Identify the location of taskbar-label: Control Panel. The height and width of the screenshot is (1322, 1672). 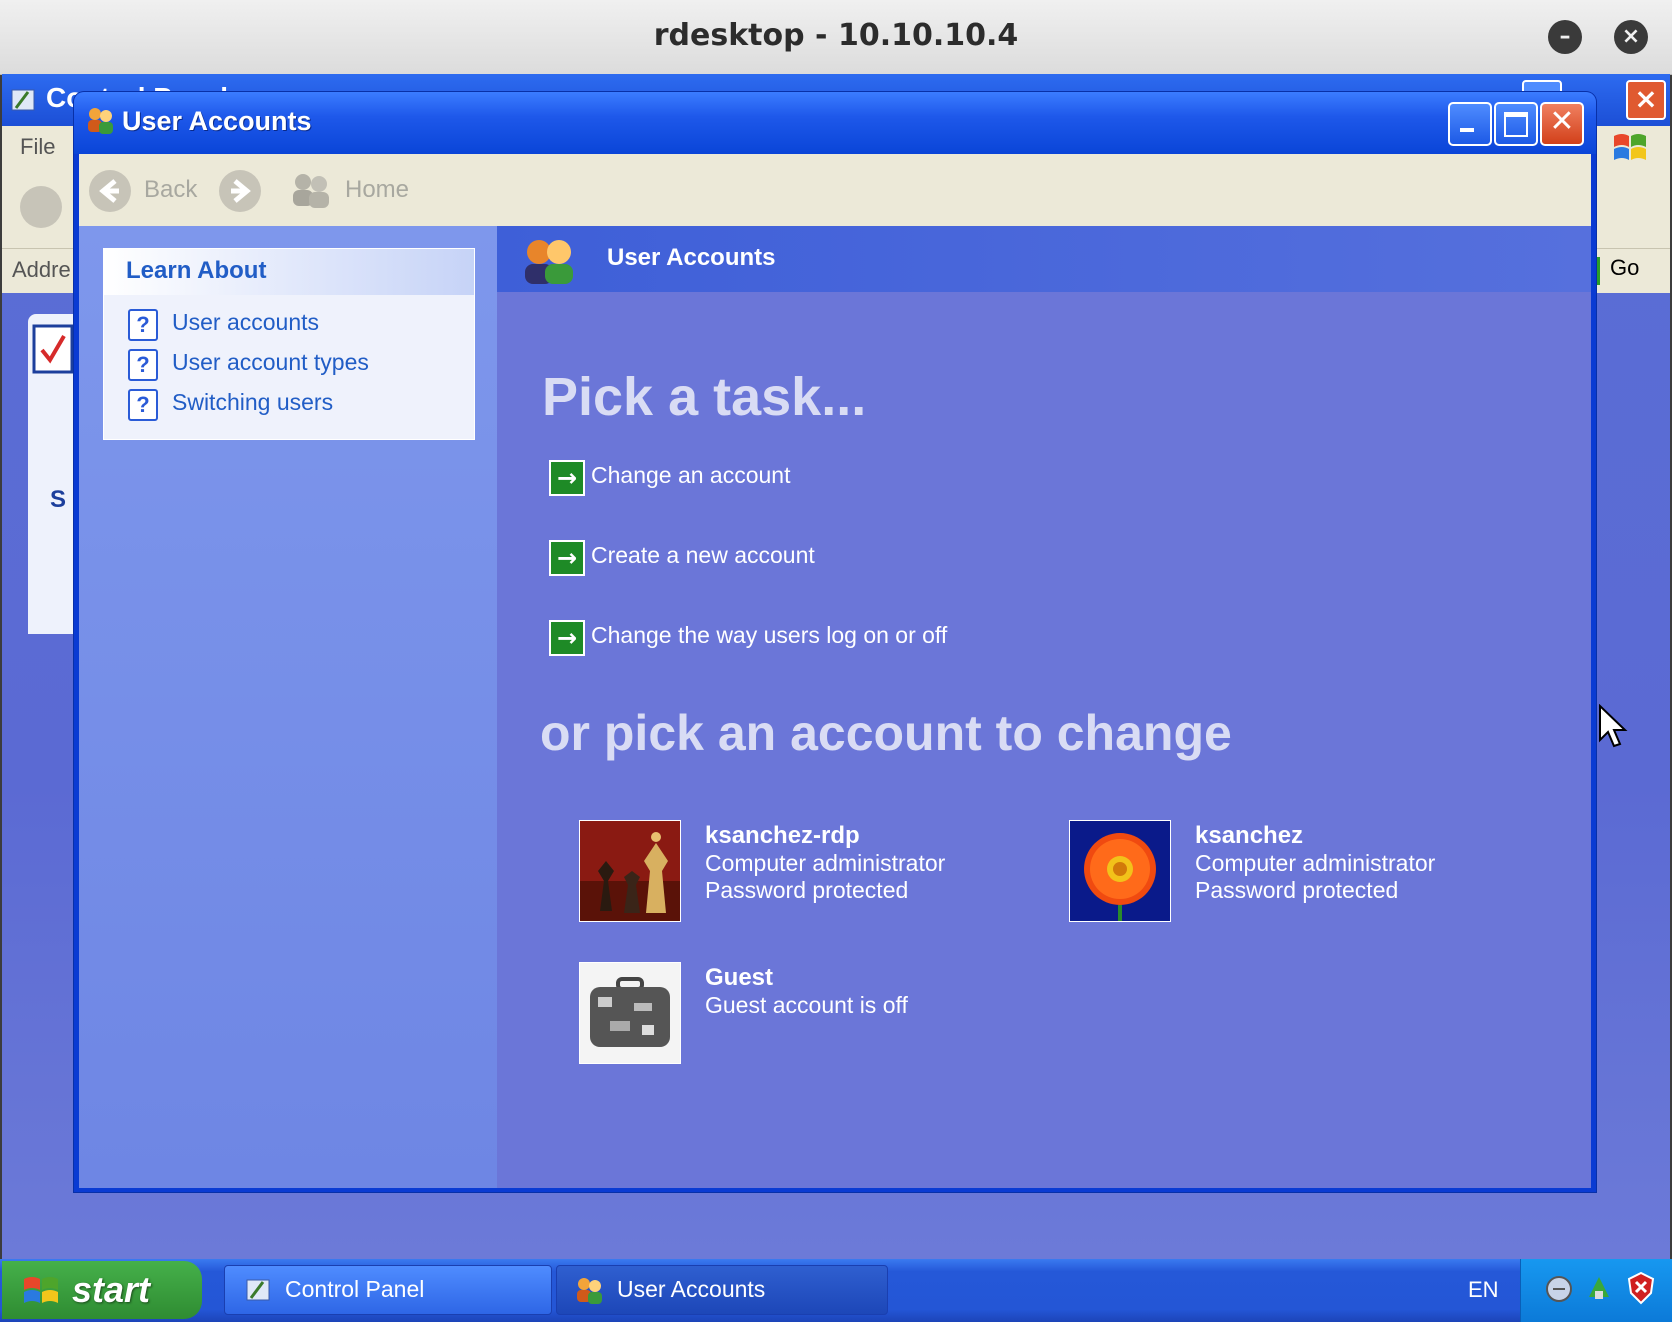
(355, 1289).